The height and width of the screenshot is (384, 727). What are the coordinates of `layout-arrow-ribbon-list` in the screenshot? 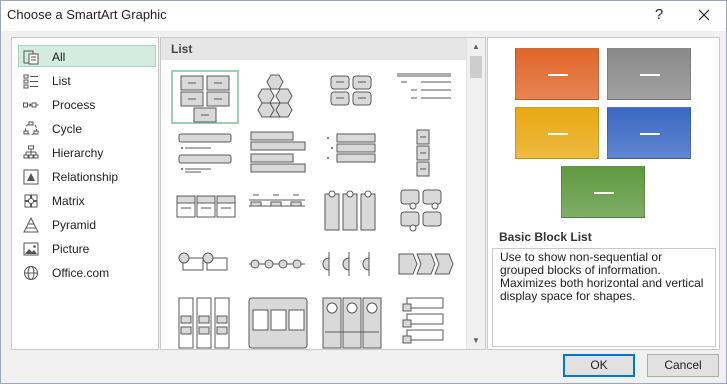 It's located at (427, 271).